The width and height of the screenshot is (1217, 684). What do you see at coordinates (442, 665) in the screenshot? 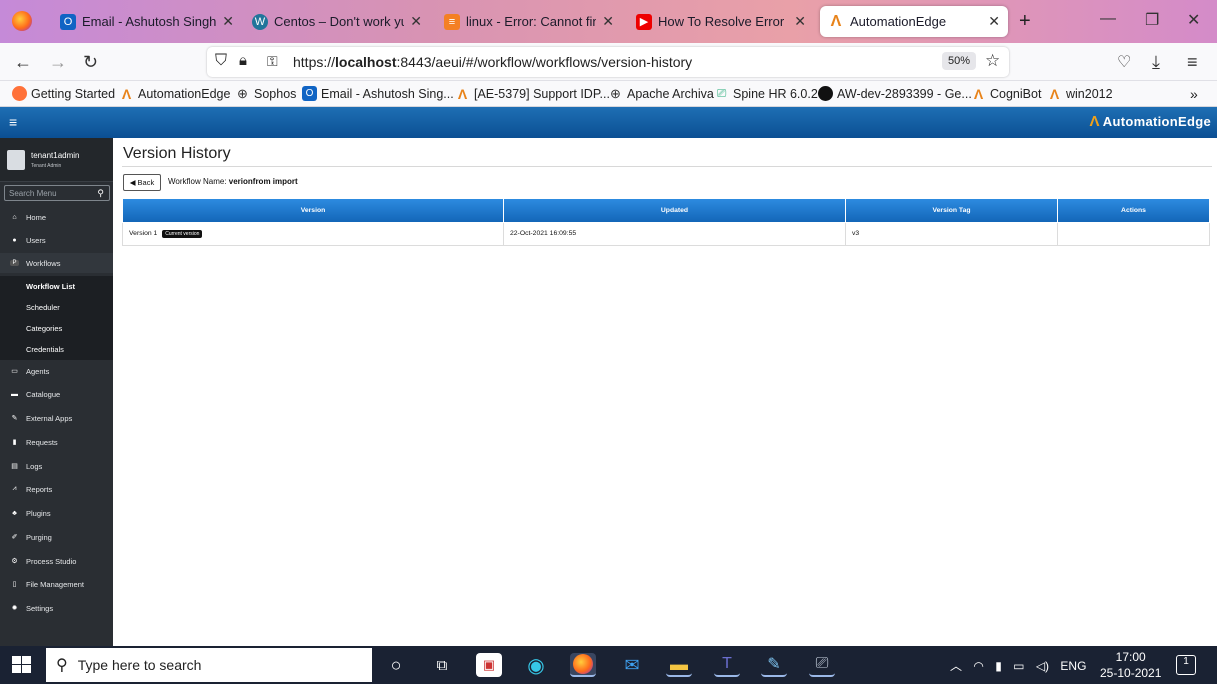
I see `task-view-icon: ⧉` at bounding box center [442, 665].